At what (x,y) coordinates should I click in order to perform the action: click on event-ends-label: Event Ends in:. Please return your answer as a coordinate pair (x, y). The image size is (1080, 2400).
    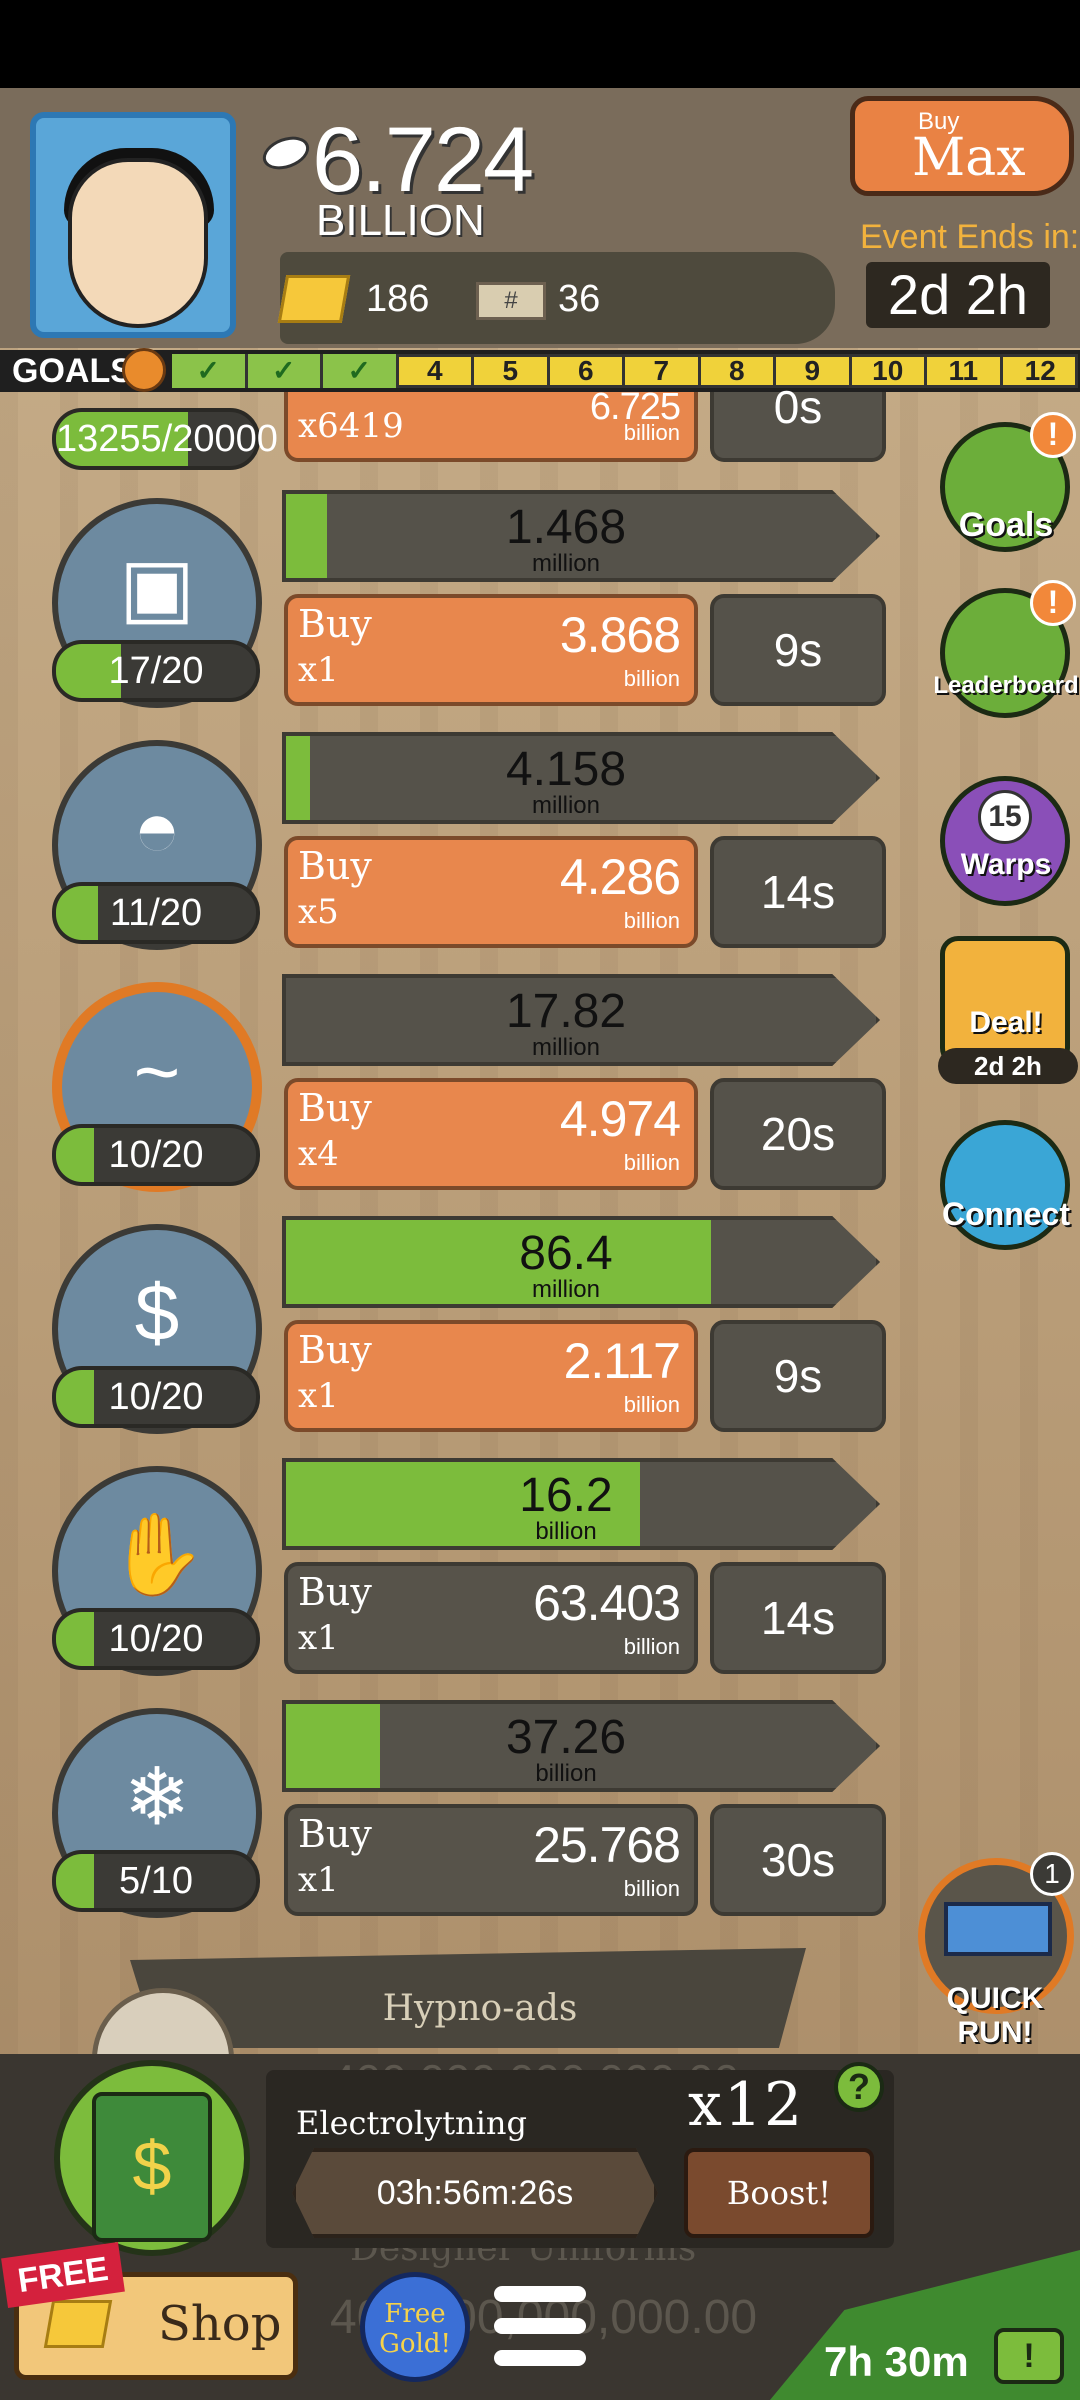
    Looking at the image, I should click on (970, 237).